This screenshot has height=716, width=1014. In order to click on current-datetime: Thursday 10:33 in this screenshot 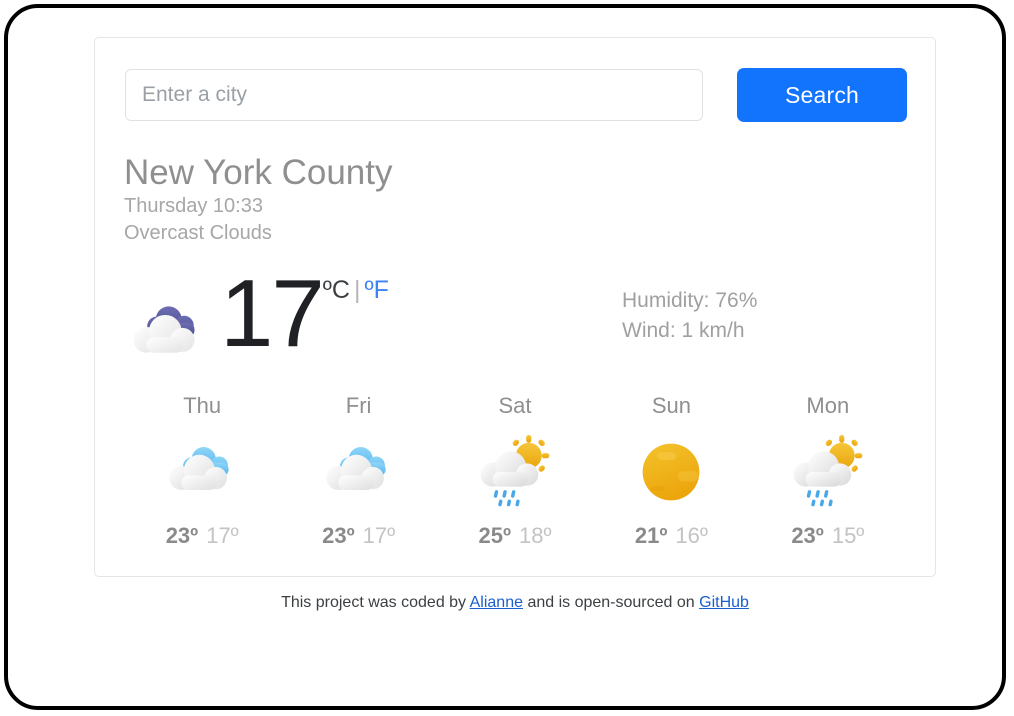, I will do `click(193, 206)`.